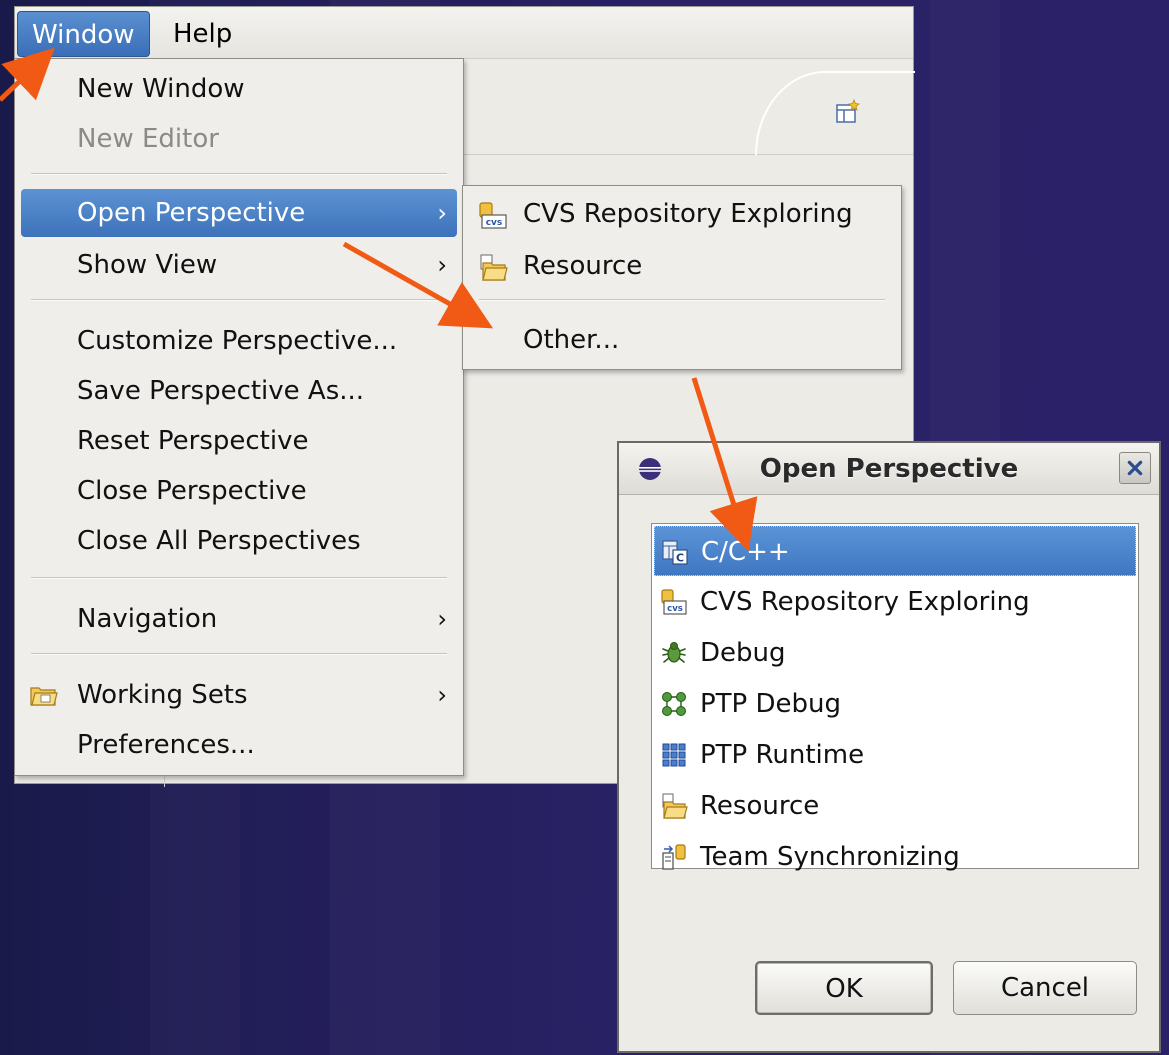 The height and width of the screenshot is (1055, 1169). Describe the element at coordinates (688, 214) in the screenshot. I see `menu-item-label: CVS Repository Exploring` at that location.